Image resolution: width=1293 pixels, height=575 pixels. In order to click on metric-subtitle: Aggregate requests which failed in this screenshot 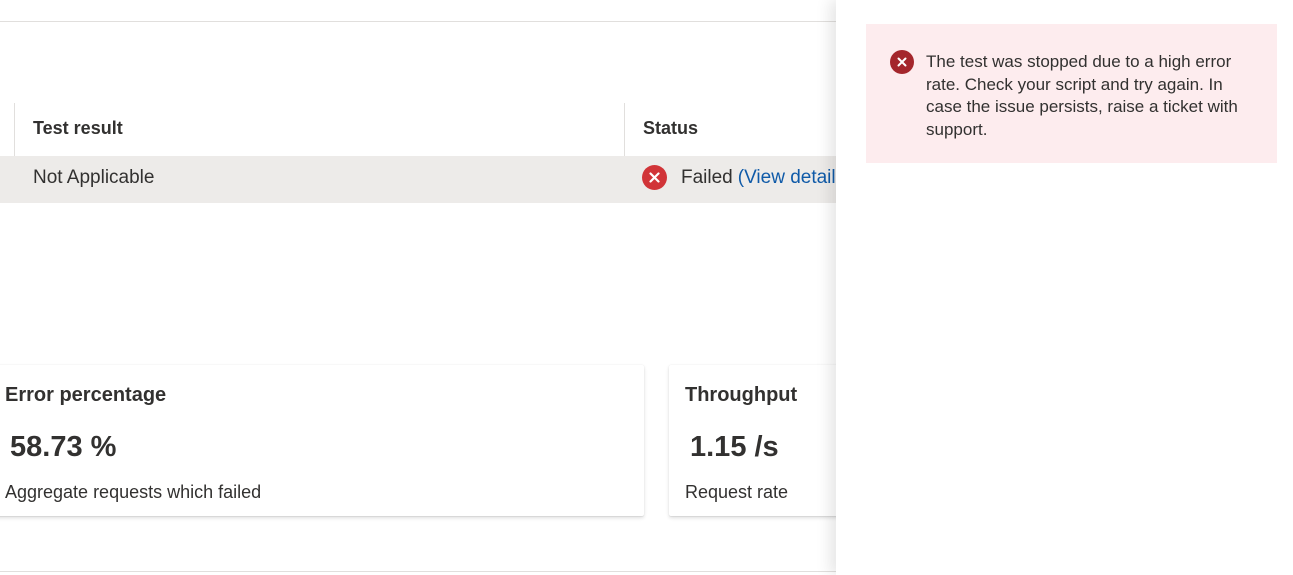, I will do `click(133, 492)`.